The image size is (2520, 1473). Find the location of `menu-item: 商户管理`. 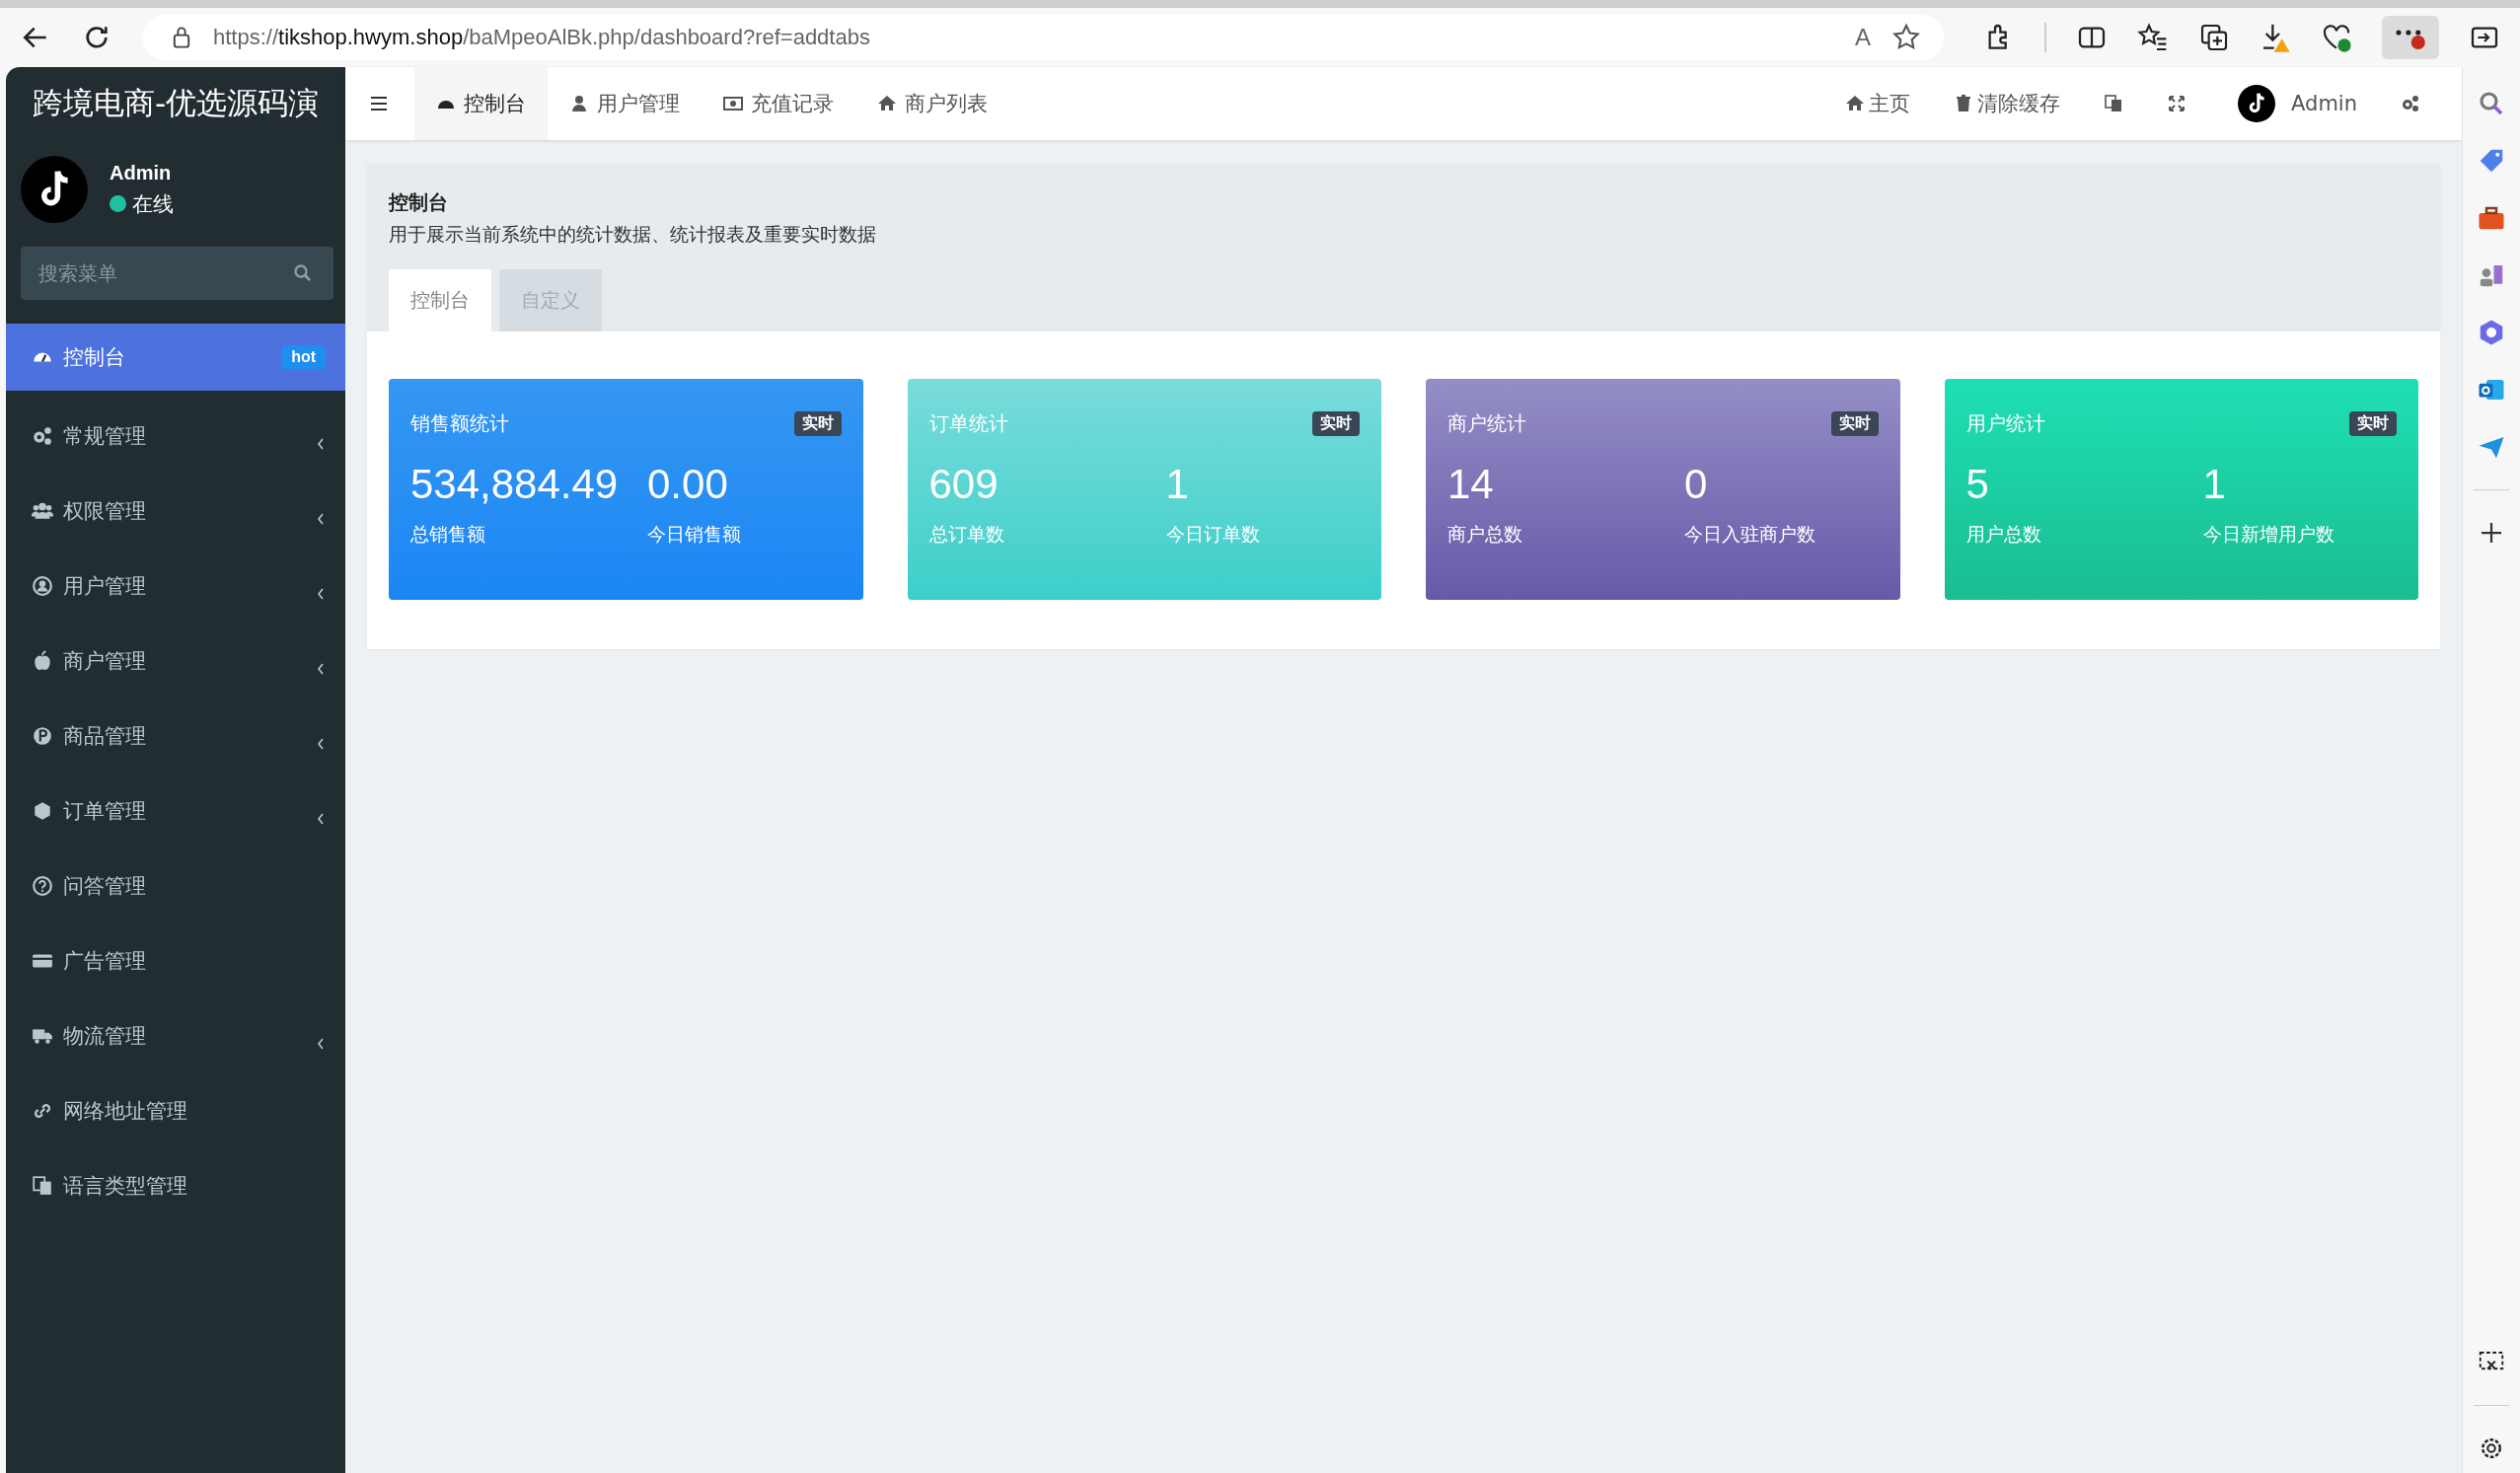

menu-item: 商户管理 is located at coordinates (175, 662).